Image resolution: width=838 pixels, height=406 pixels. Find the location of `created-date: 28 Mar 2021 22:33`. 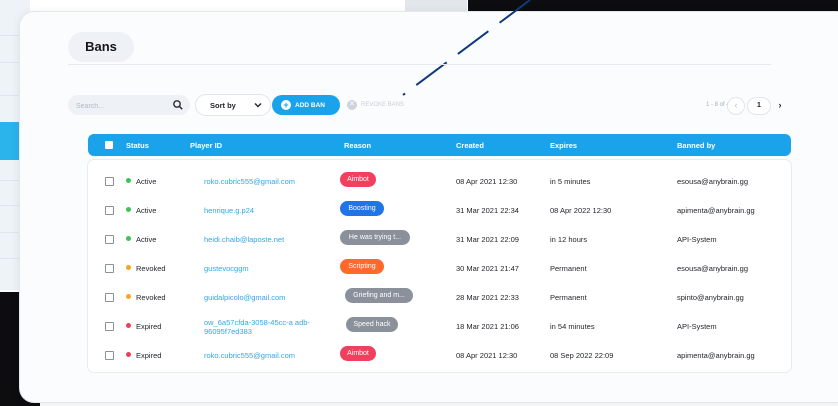

created-date: 28 Mar 2021 22:33 is located at coordinates (487, 297).